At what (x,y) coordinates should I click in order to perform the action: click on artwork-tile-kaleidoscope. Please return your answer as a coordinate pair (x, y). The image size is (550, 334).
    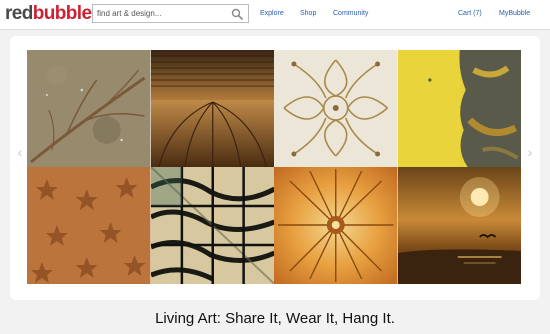
    Looking at the image, I should click on (336, 108).